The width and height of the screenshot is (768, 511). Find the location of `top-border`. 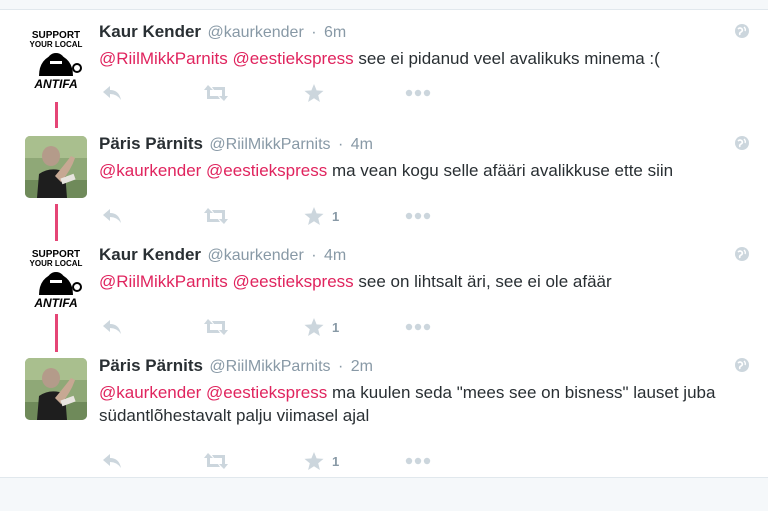

top-border is located at coordinates (384, 5).